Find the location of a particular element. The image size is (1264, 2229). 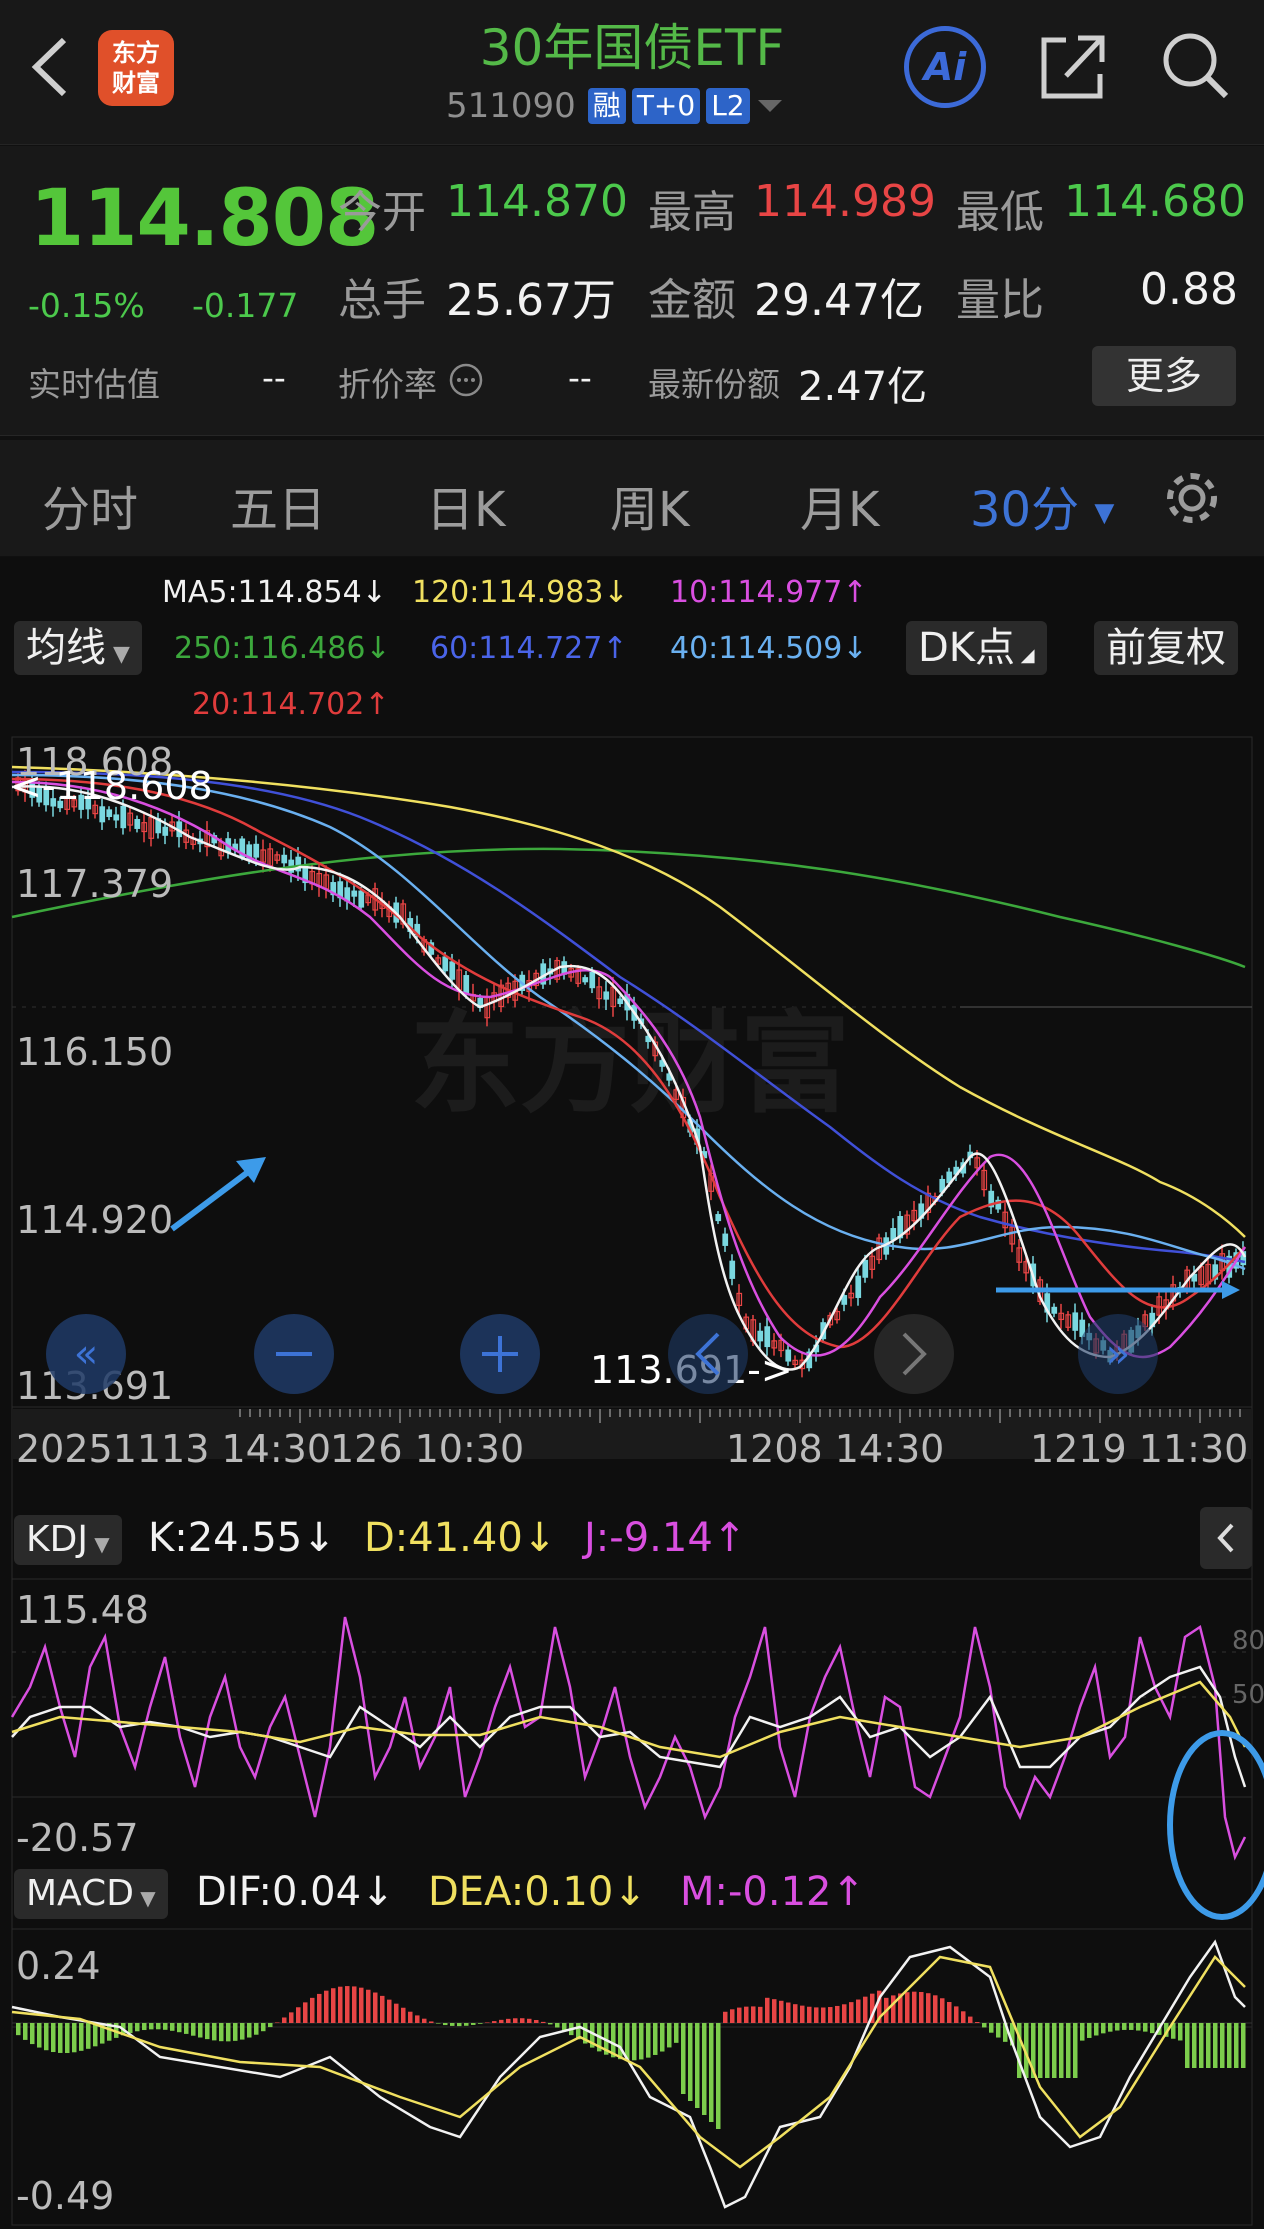

macd-selector: MACD ▼ is located at coordinates (91, 1894).